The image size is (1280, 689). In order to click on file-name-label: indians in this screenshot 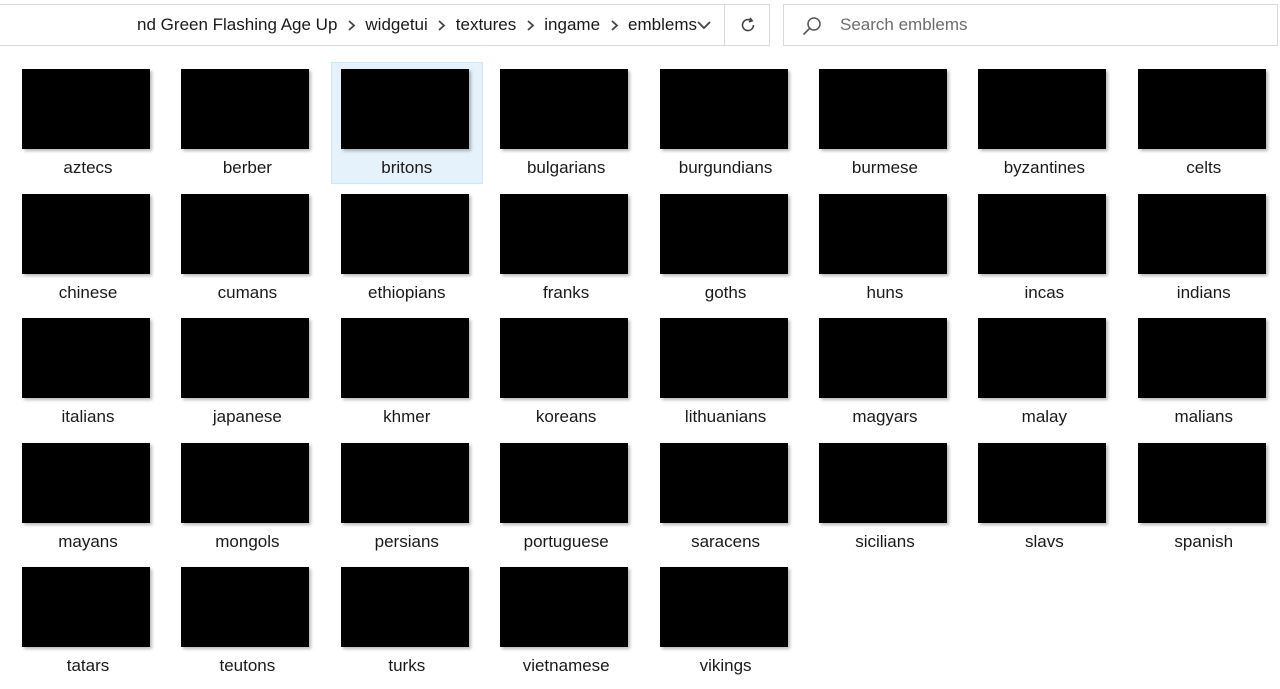, I will do `click(1203, 292)`.